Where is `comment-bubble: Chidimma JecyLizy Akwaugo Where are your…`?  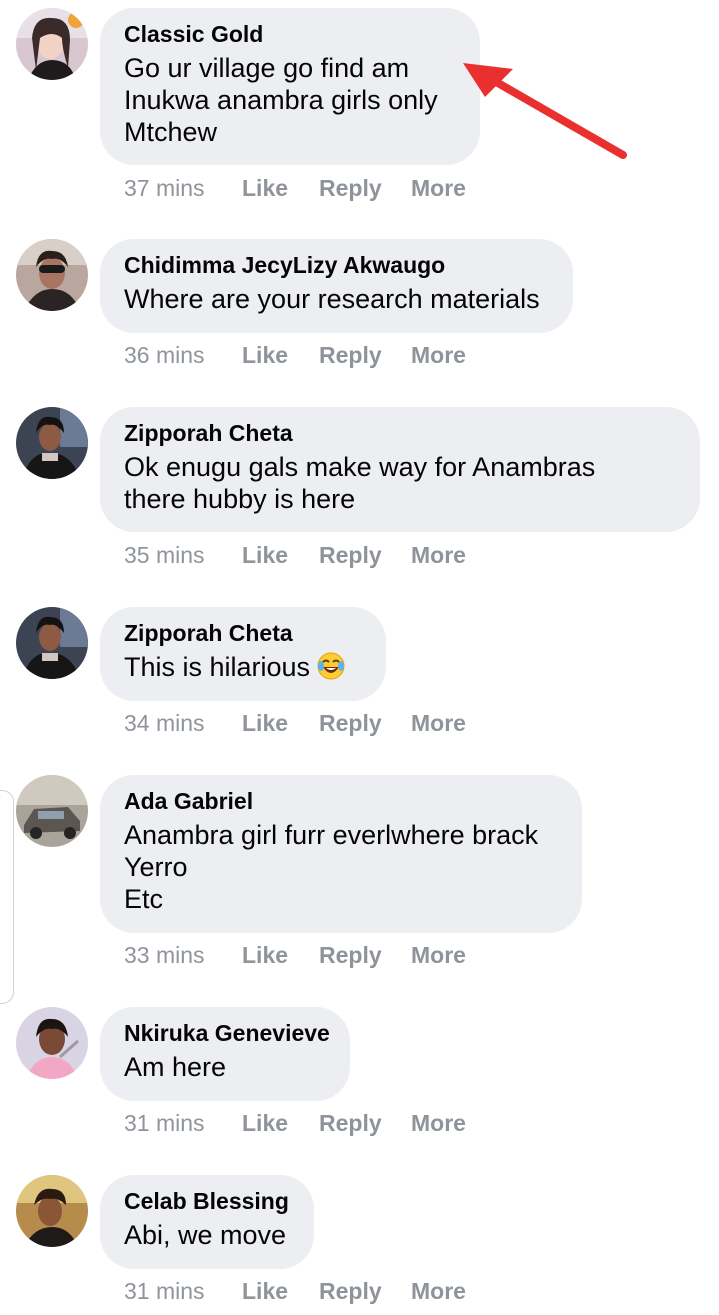
comment-bubble: Chidimma JecyLizy Akwaugo Where are your… is located at coordinates (336, 286).